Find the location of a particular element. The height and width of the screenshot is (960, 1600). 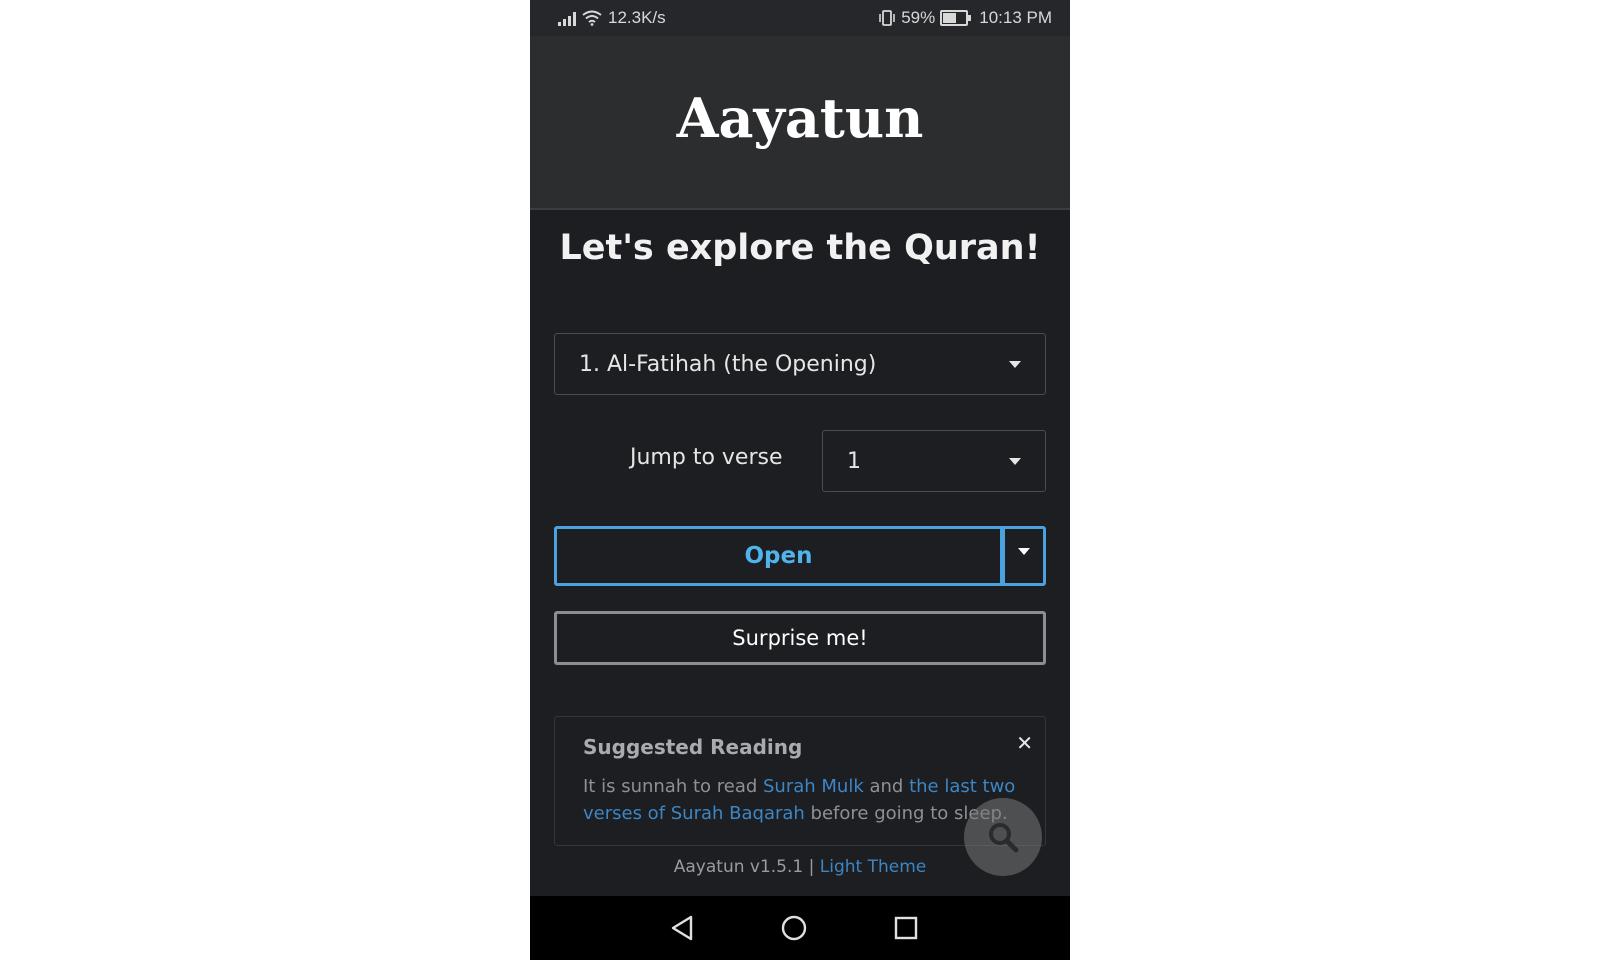

surah-mulk-link: Surah Mulk is located at coordinates (813, 786).